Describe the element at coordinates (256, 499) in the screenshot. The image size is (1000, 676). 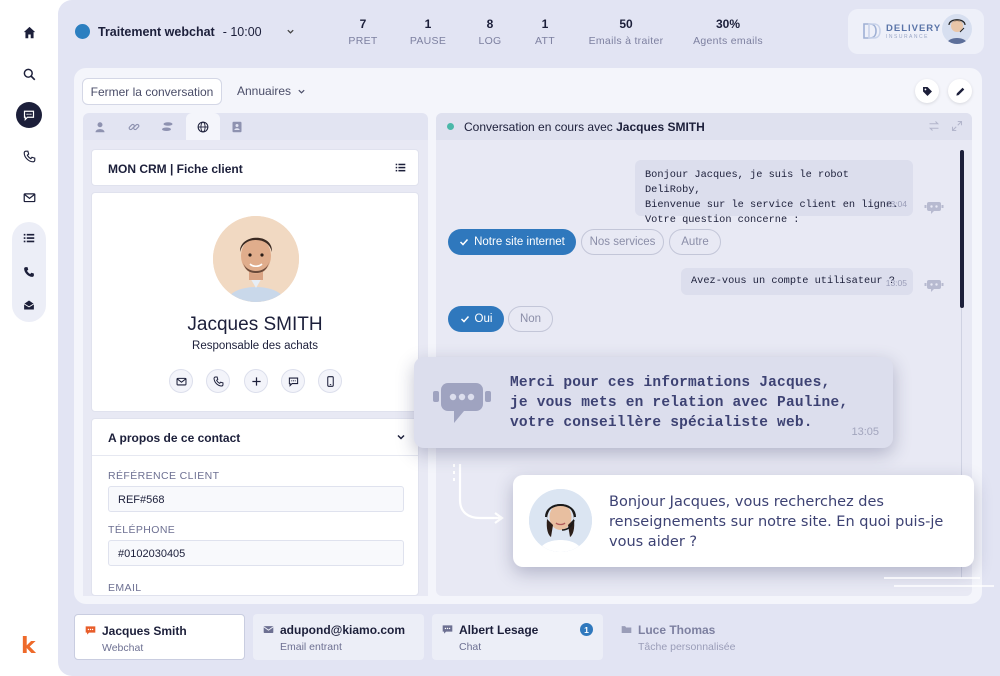
I see `reference-field: REF#568` at that location.